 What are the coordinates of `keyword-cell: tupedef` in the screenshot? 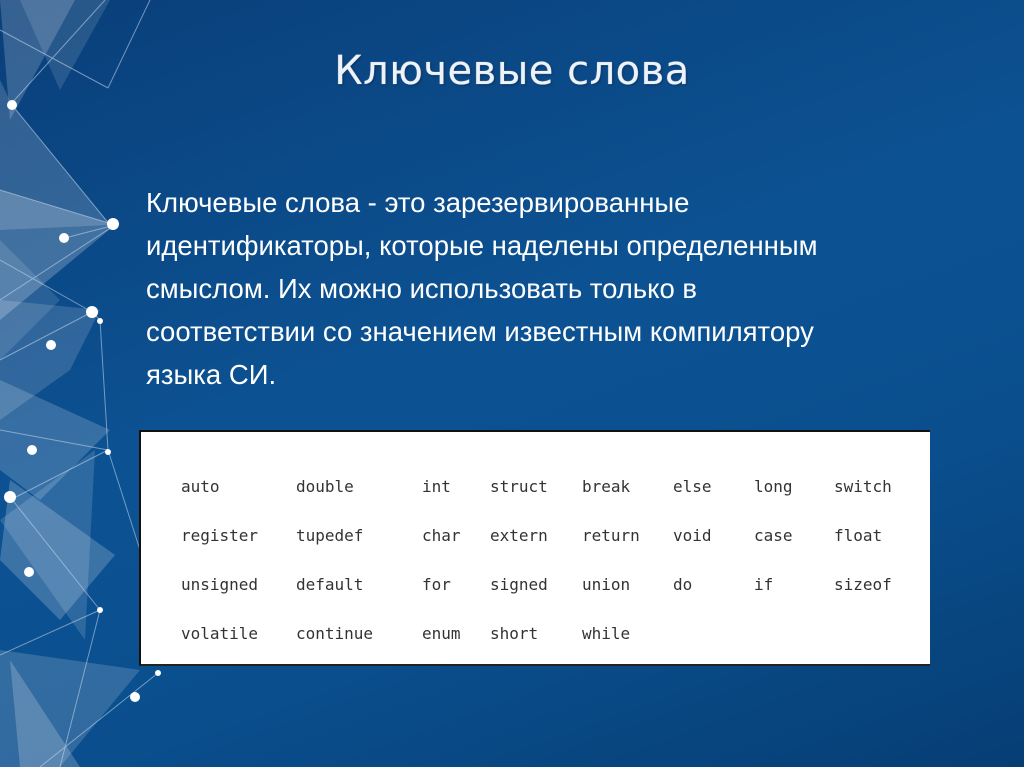 It's located at (330, 535).